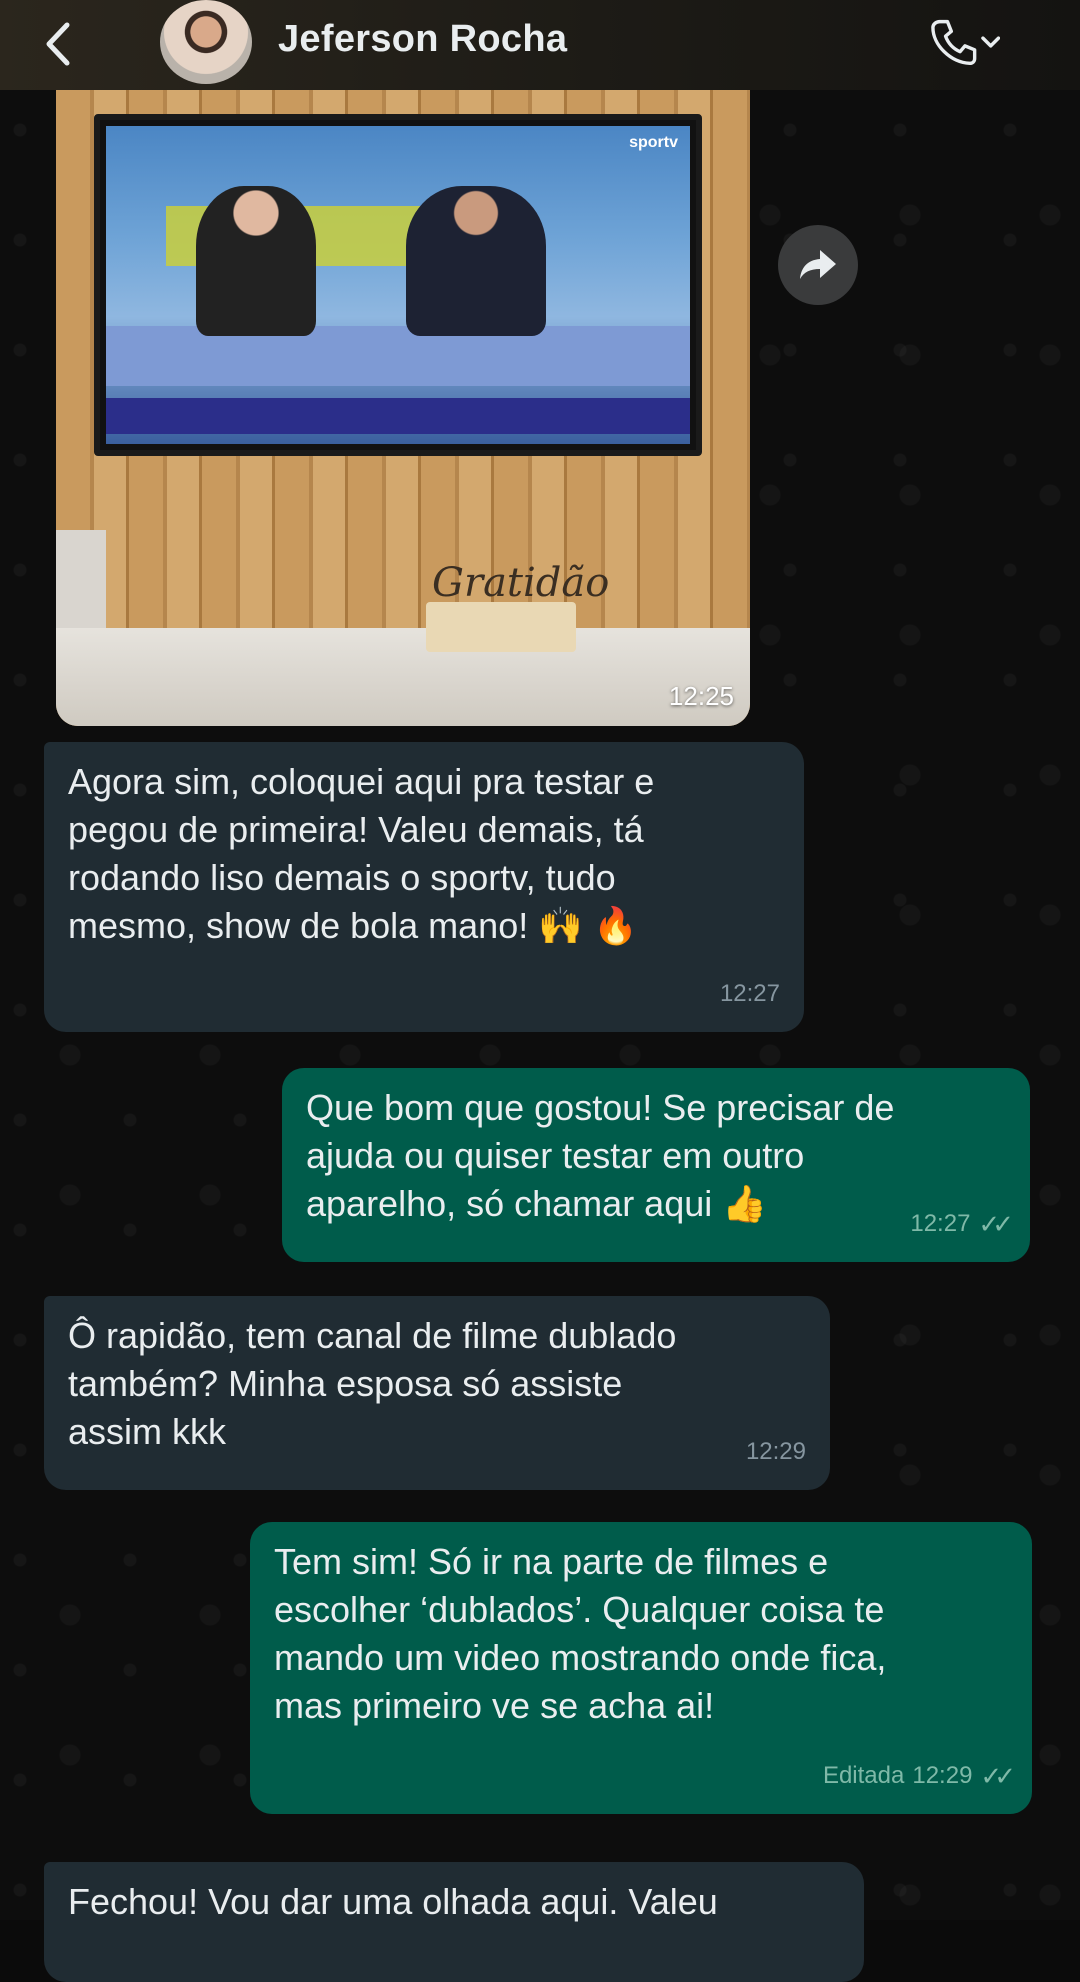  Describe the element at coordinates (398, 416) in the screenshot. I see `tv-ticker` at that location.